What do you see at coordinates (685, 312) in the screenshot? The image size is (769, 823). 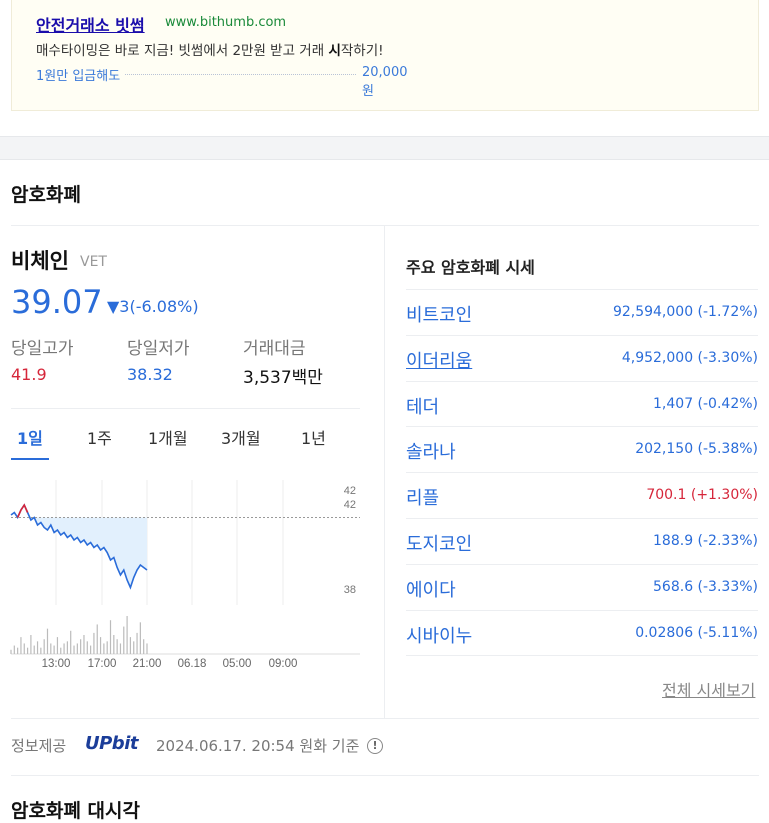 I see `coin-price: 92,594,000 (-1.72%)` at bounding box center [685, 312].